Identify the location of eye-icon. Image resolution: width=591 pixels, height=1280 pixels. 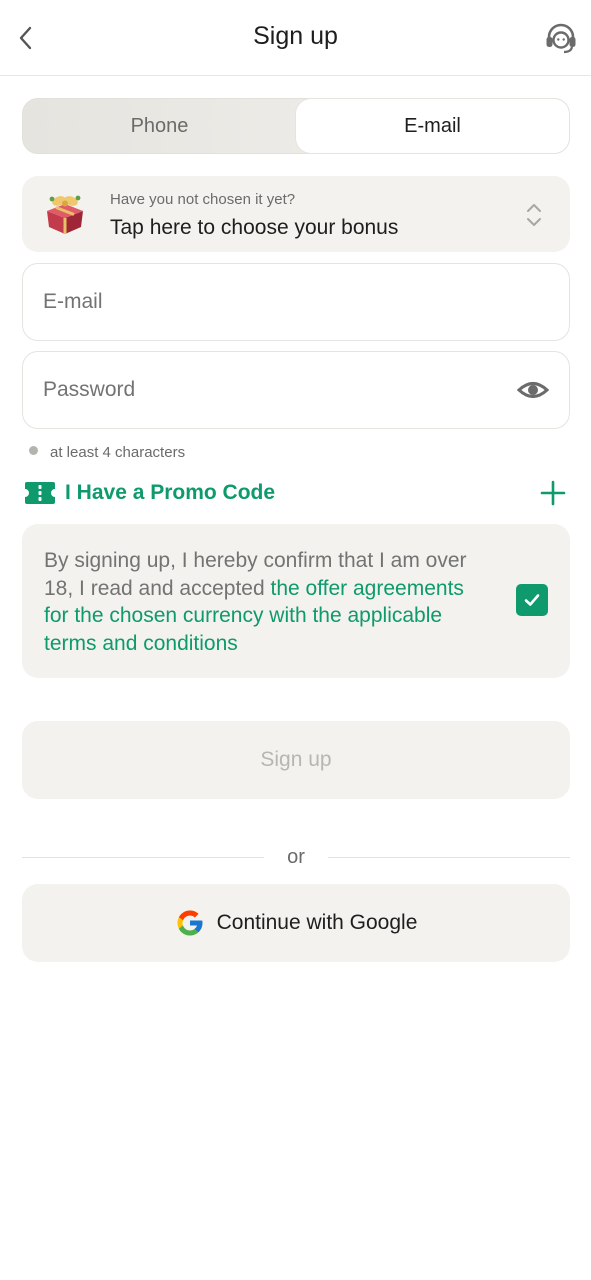
(533, 390).